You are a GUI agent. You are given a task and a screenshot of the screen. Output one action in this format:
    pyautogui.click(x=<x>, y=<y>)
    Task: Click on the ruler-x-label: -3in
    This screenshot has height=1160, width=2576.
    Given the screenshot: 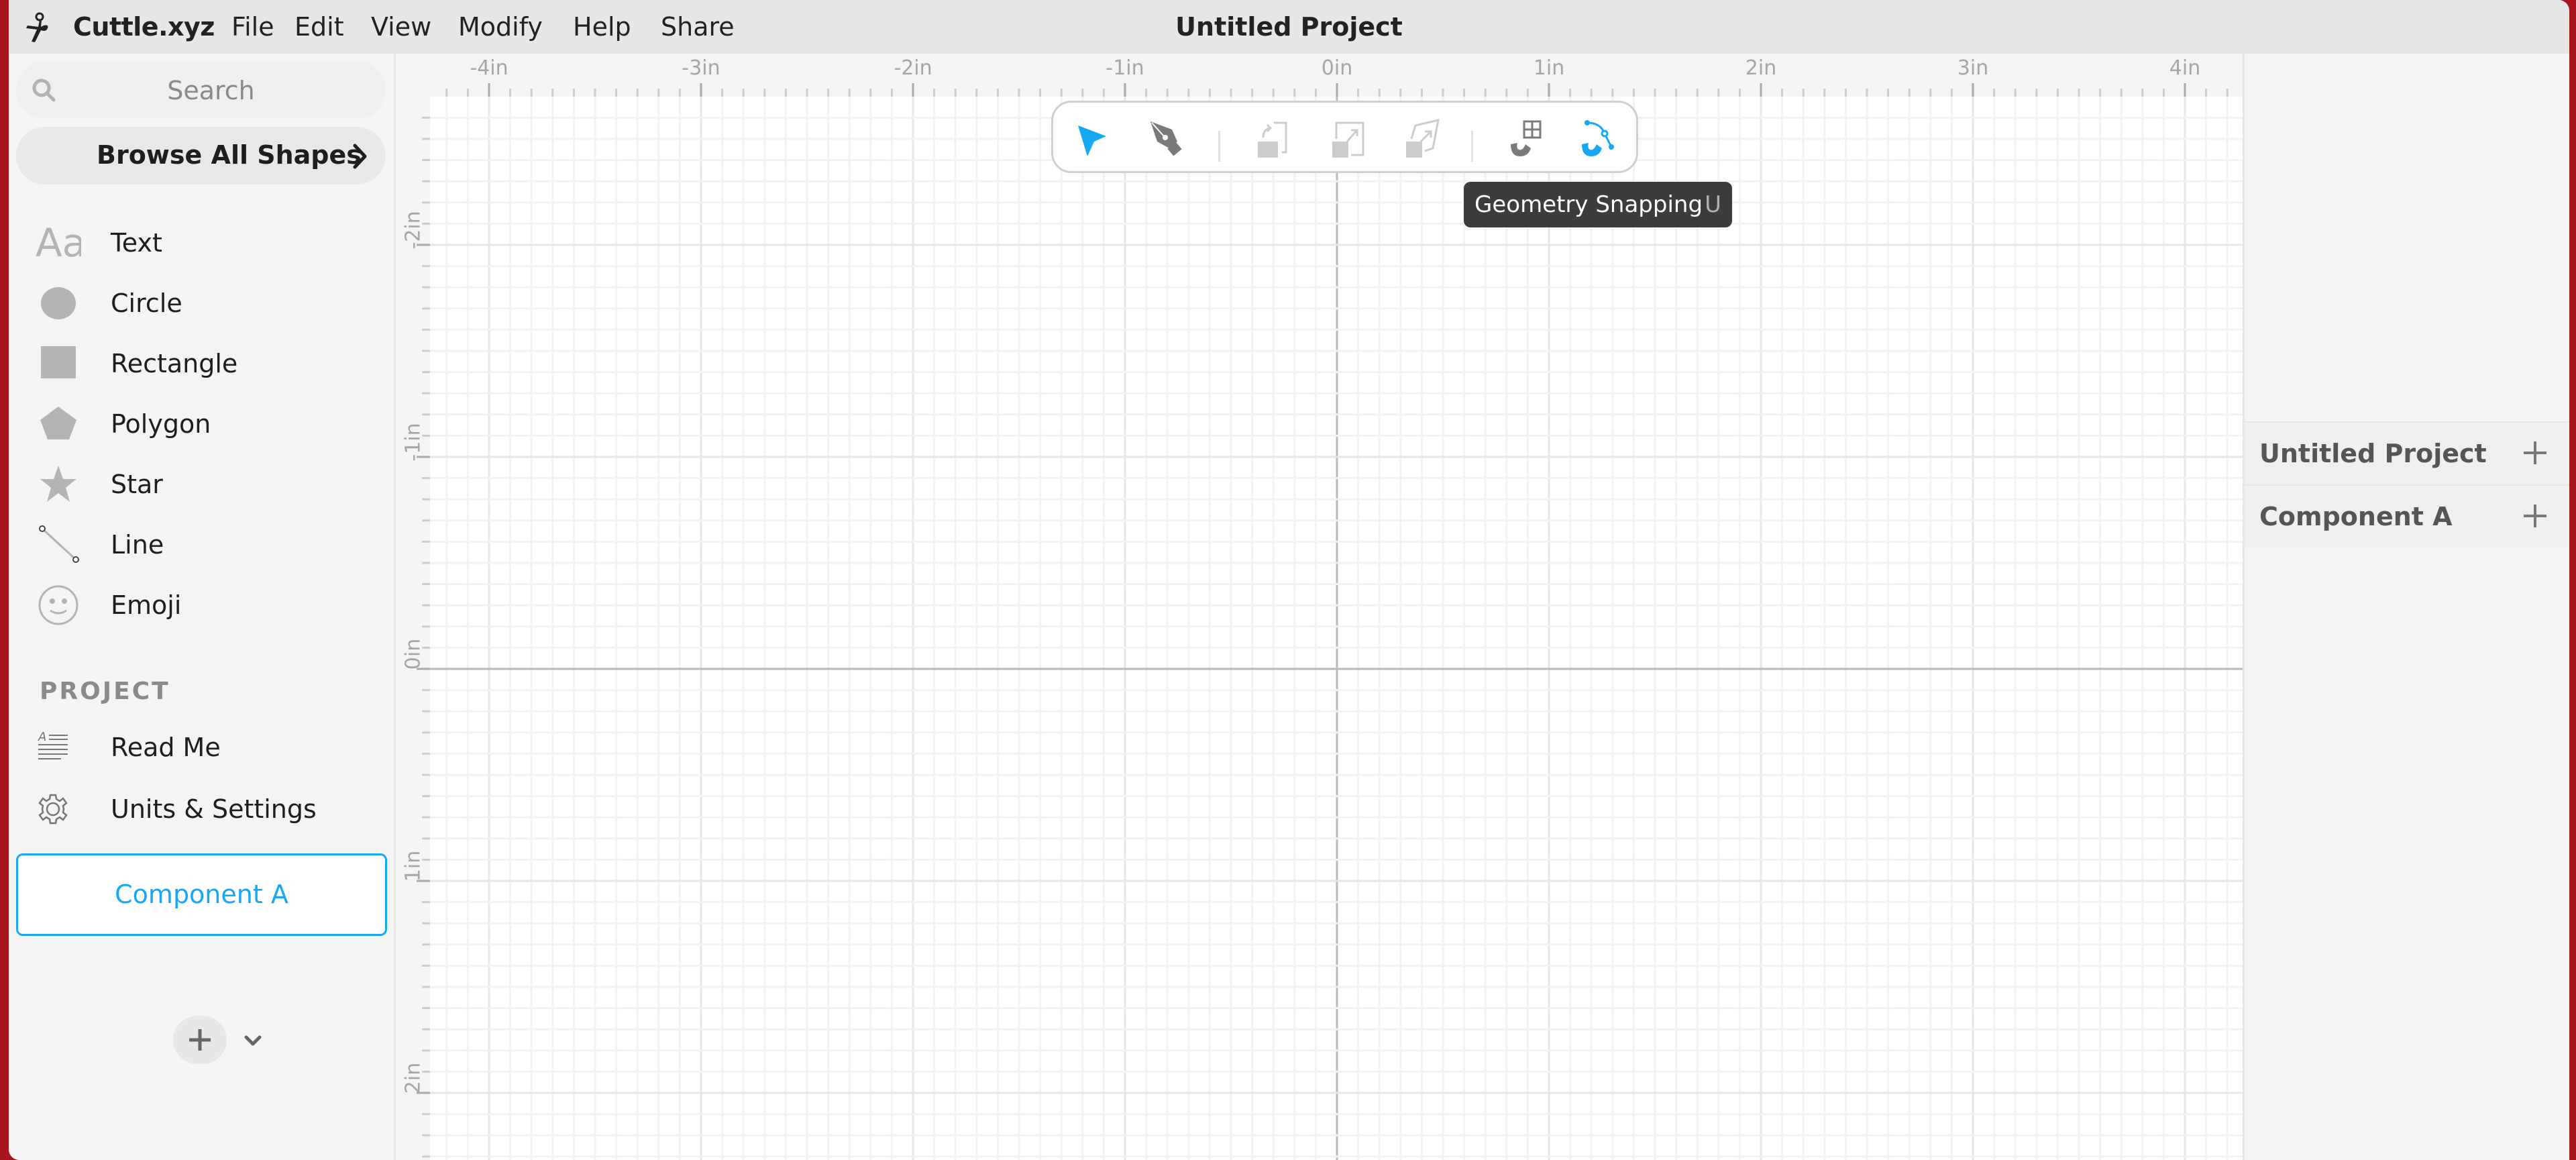 What is the action you would take?
    pyautogui.click(x=701, y=68)
    